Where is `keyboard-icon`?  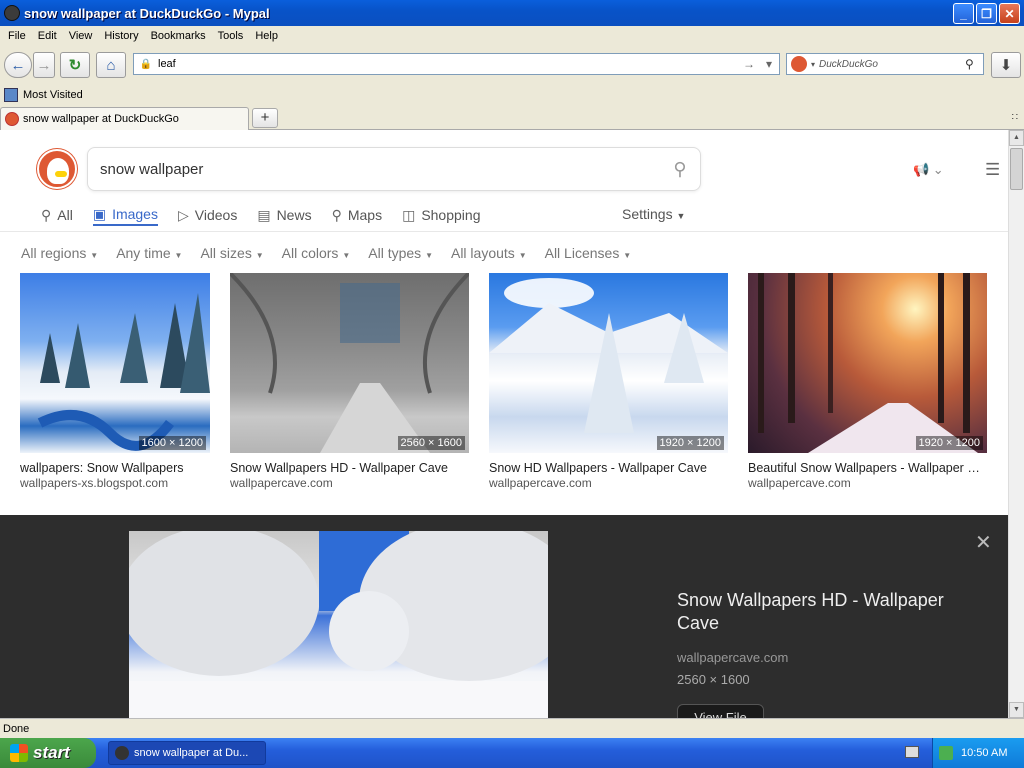
keyboard-icon is located at coordinates (912, 752).